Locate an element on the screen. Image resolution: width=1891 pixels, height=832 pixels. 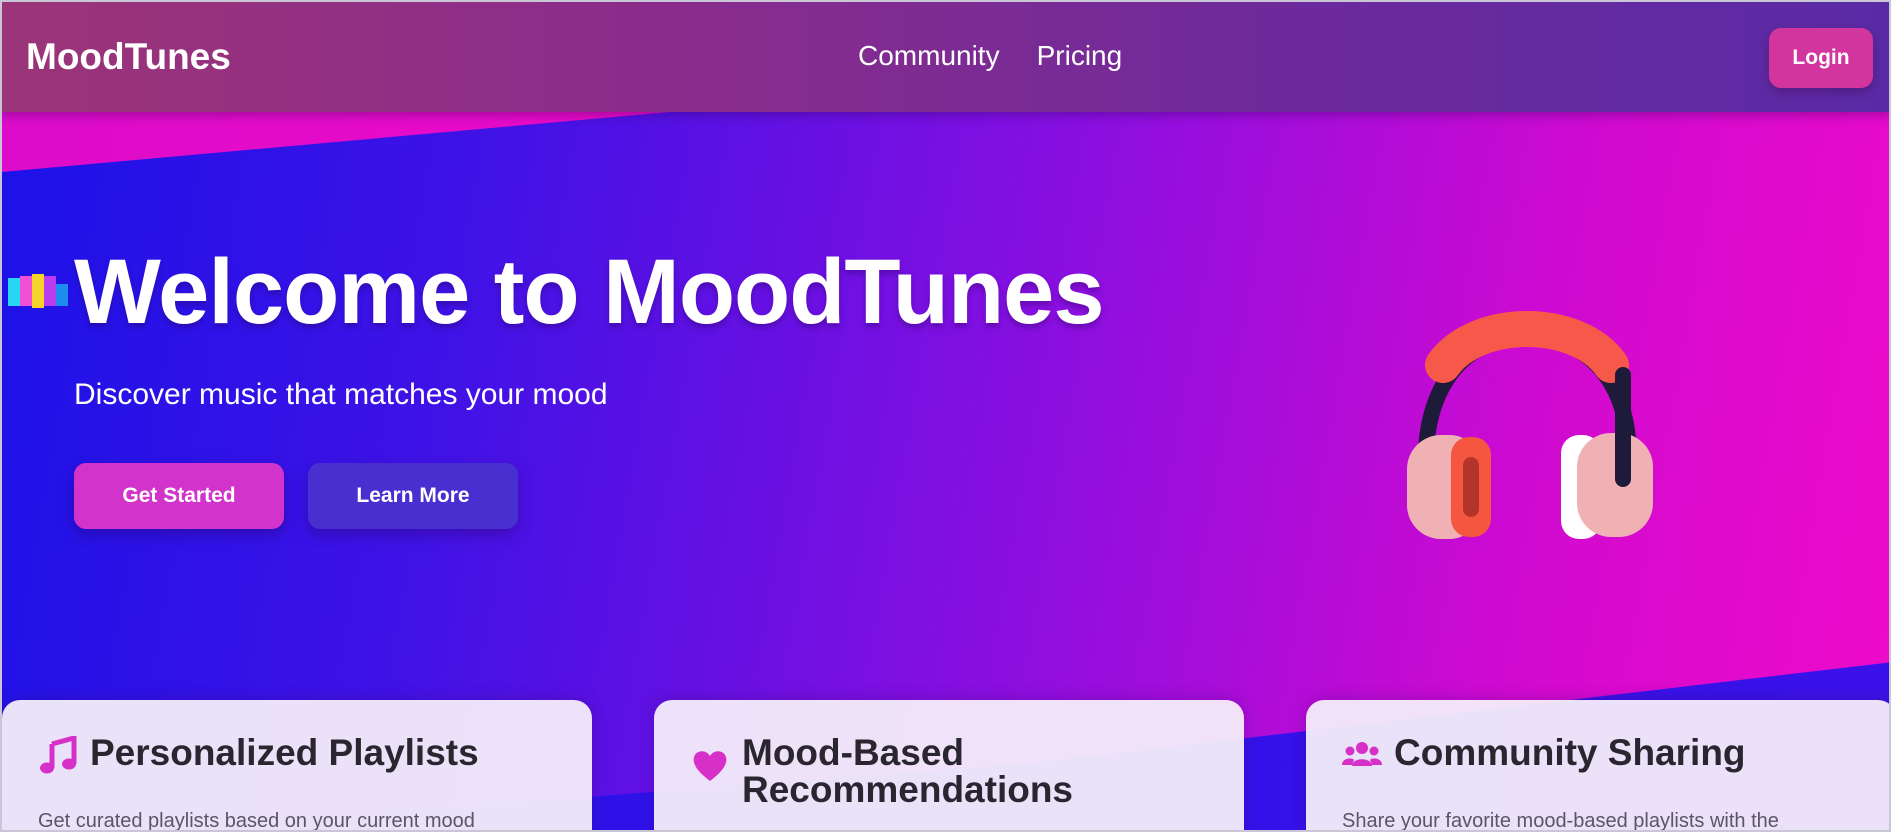
card-header: Personalized Playlists is located at coordinates (258, 755).